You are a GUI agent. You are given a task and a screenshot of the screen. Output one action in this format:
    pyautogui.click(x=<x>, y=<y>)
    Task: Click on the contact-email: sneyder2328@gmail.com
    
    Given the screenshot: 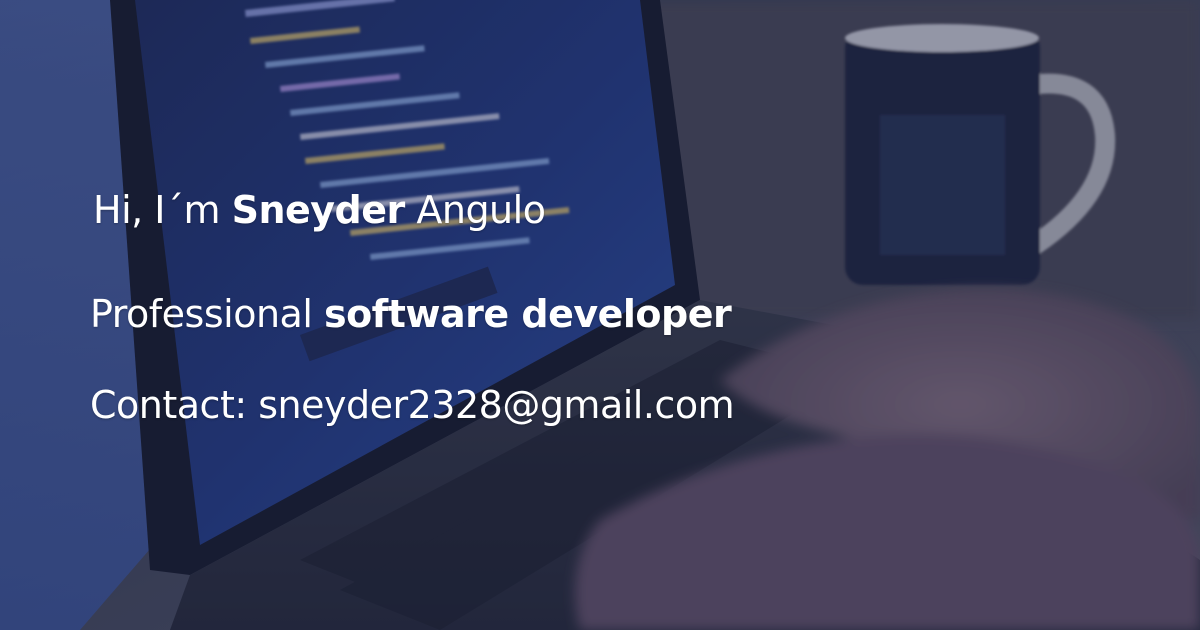 What is the action you would take?
    pyautogui.click(x=496, y=405)
    